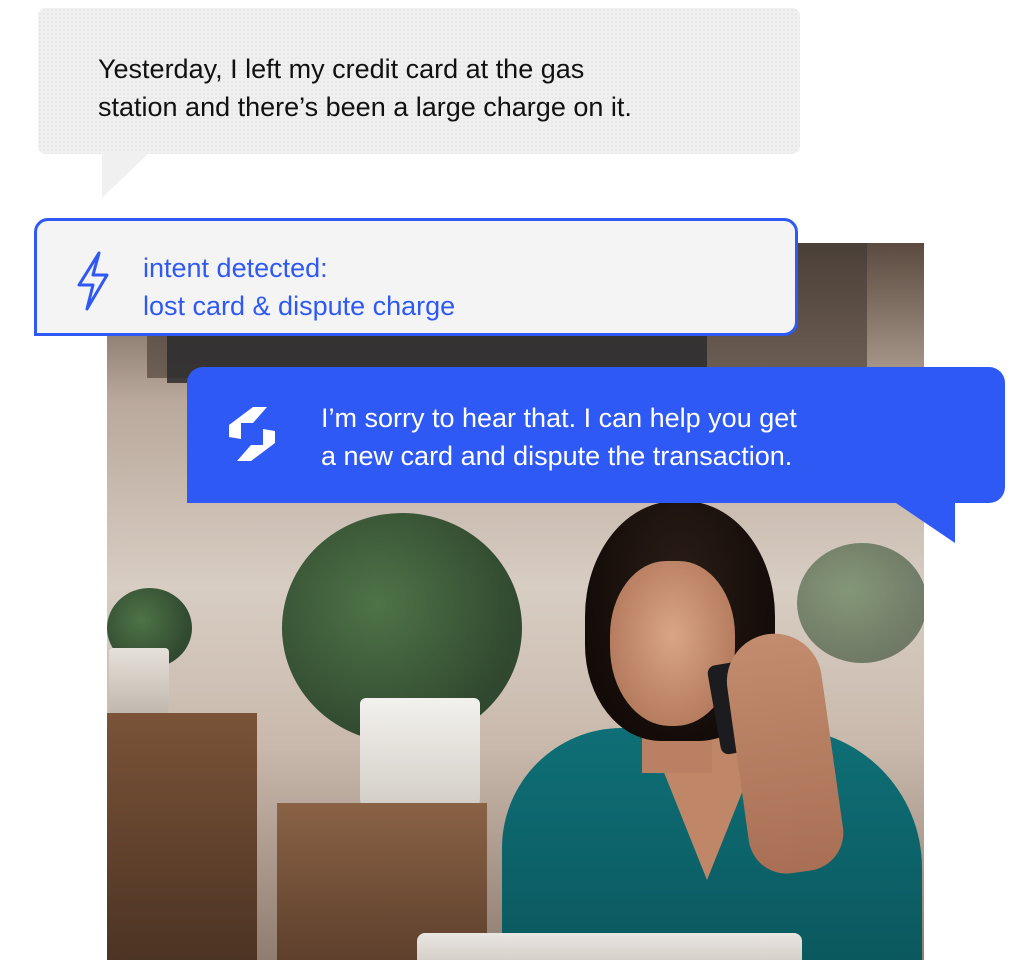 This screenshot has width=1026, height=960. What do you see at coordinates (924, 522) in the screenshot?
I see `assistant-bubble-tail` at bounding box center [924, 522].